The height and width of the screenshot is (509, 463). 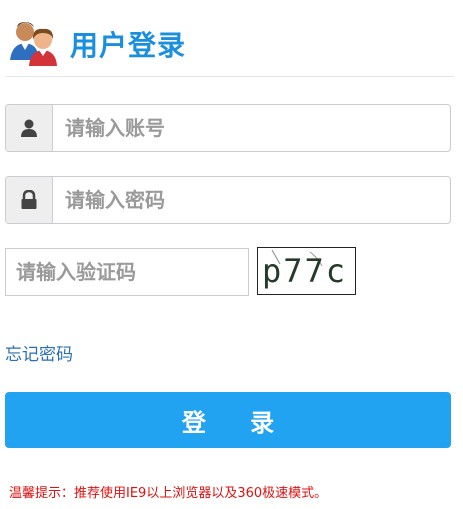 What do you see at coordinates (251, 128) in the screenshot?
I see `username-input` at bounding box center [251, 128].